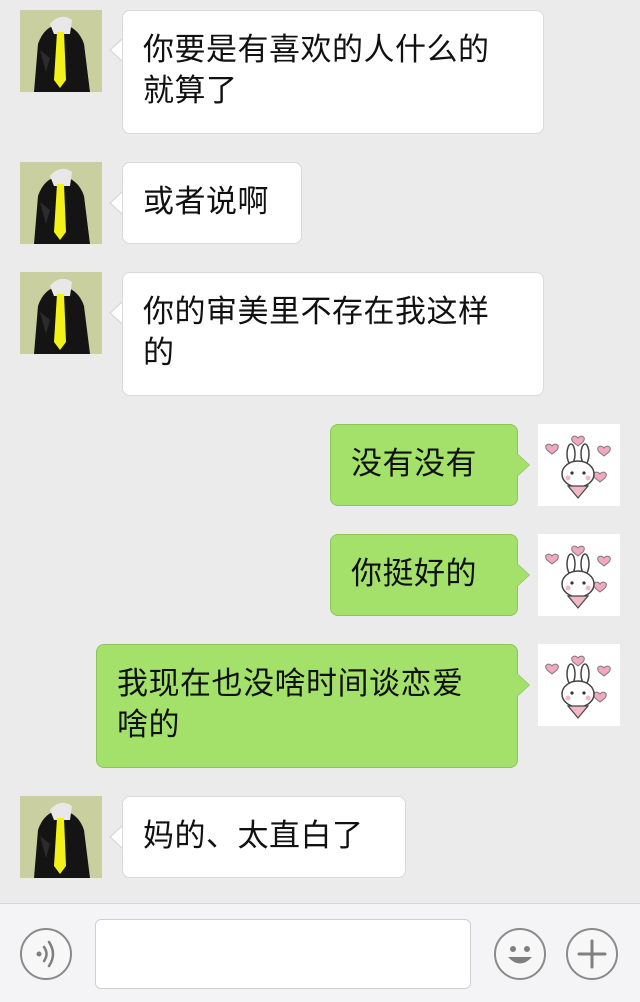 This screenshot has height=1002, width=640. I want to click on plus-icon, so click(592, 954).